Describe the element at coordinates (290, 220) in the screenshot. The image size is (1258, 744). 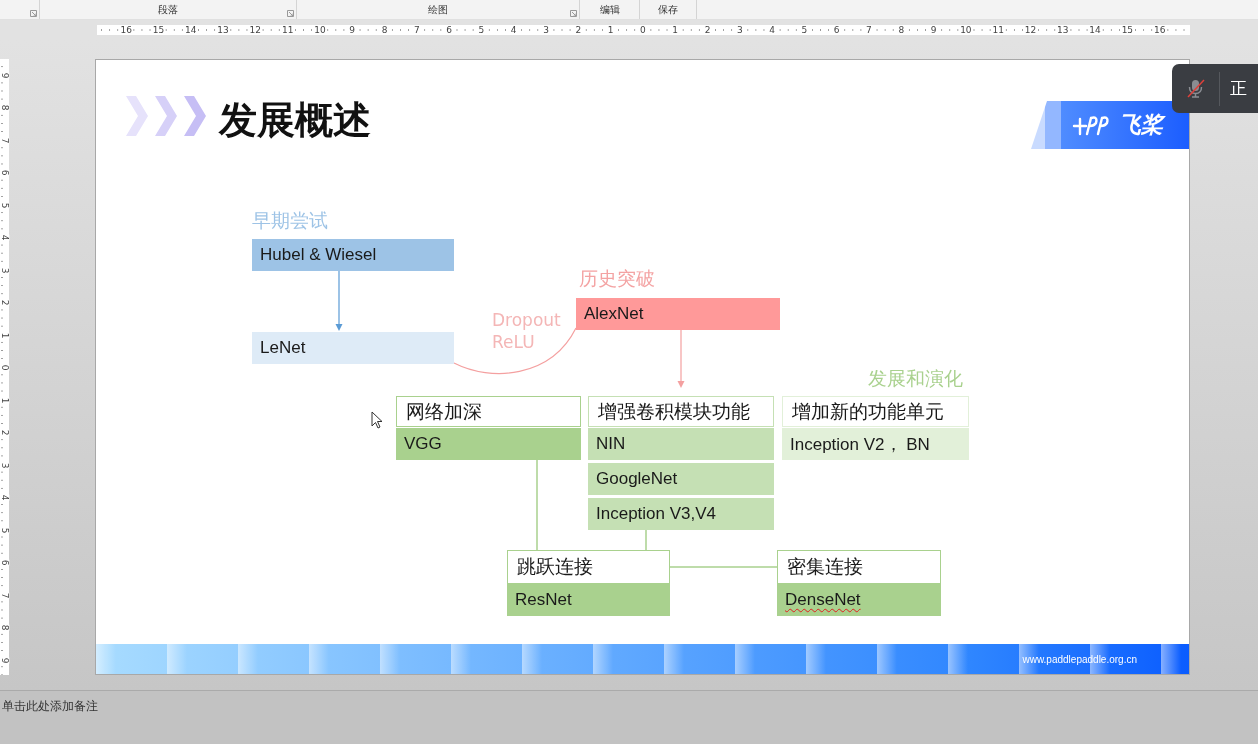
I see `section-caption: 早期尝试` at that location.